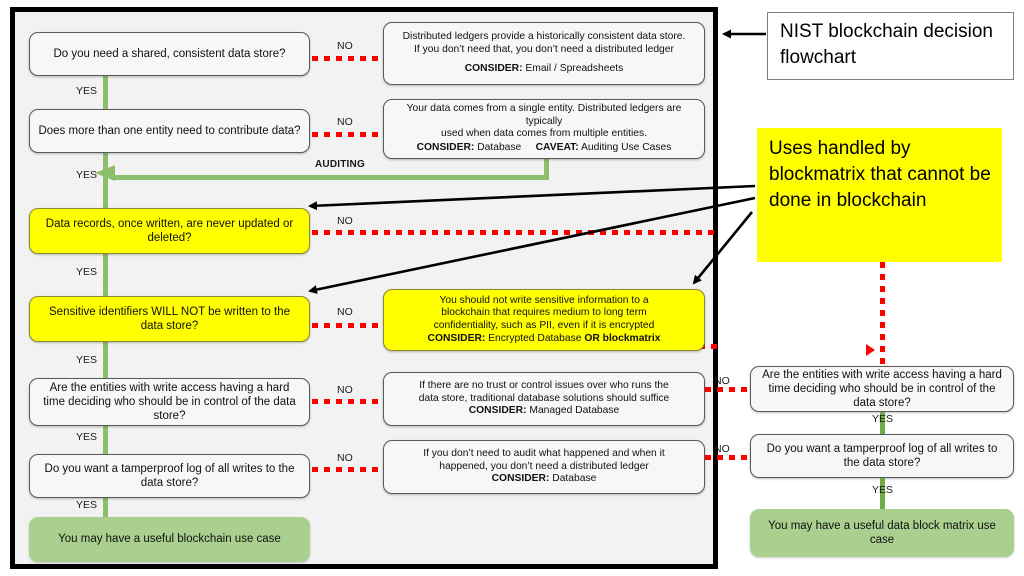 This screenshot has width=1024, height=576. I want to click on right-no-connector-r2, so click(728, 457).